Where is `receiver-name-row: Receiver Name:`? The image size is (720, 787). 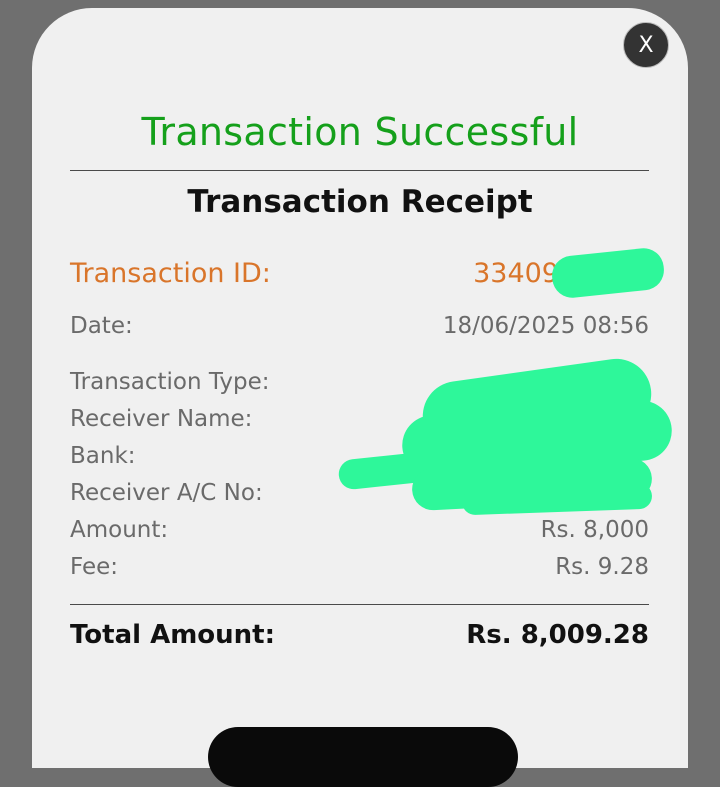
receiver-name-row: Receiver Name: is located at coordinates (359, 419).